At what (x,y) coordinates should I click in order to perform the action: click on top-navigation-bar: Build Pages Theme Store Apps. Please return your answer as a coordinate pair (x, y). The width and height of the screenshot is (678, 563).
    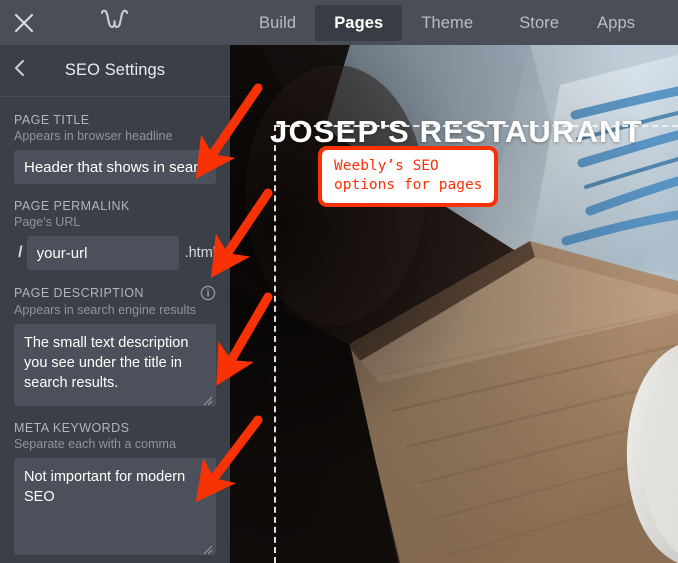
    Looking at the image, I should click on (339, 22).